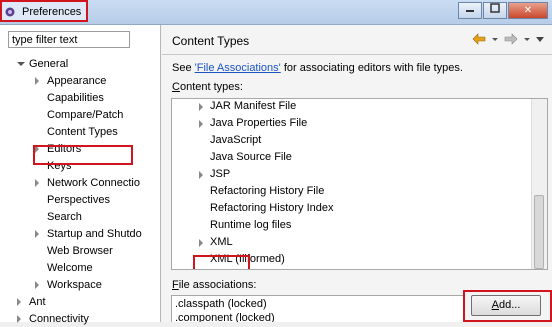 This screenshot has height=327, width=552. I want to click on tree-item-label: Content Types, so click(82, 132).